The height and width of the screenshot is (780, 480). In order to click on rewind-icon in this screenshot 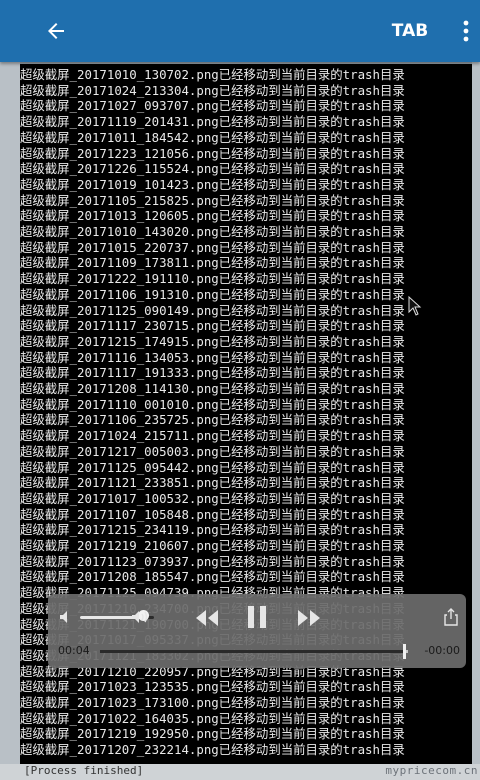, I will do `click(207, 618)`.